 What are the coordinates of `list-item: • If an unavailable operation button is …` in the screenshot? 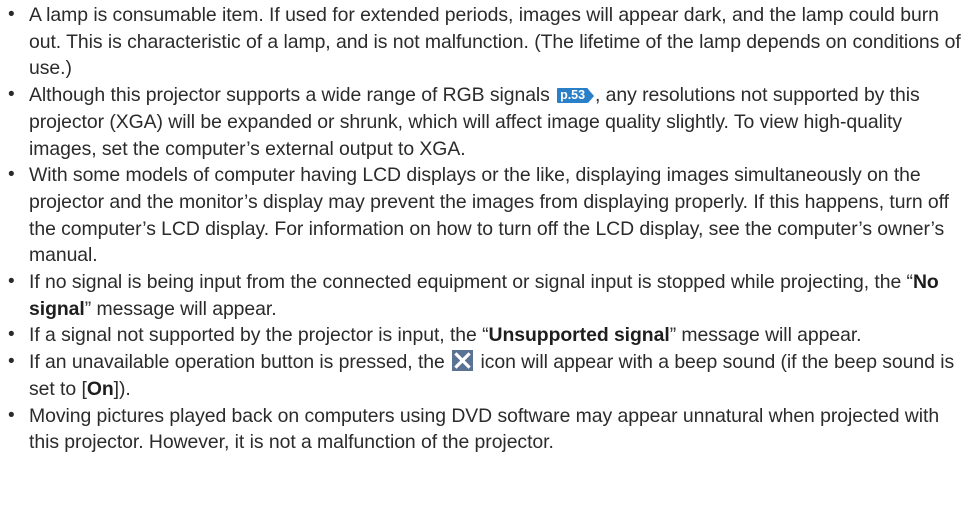 It's located at (483, 375).